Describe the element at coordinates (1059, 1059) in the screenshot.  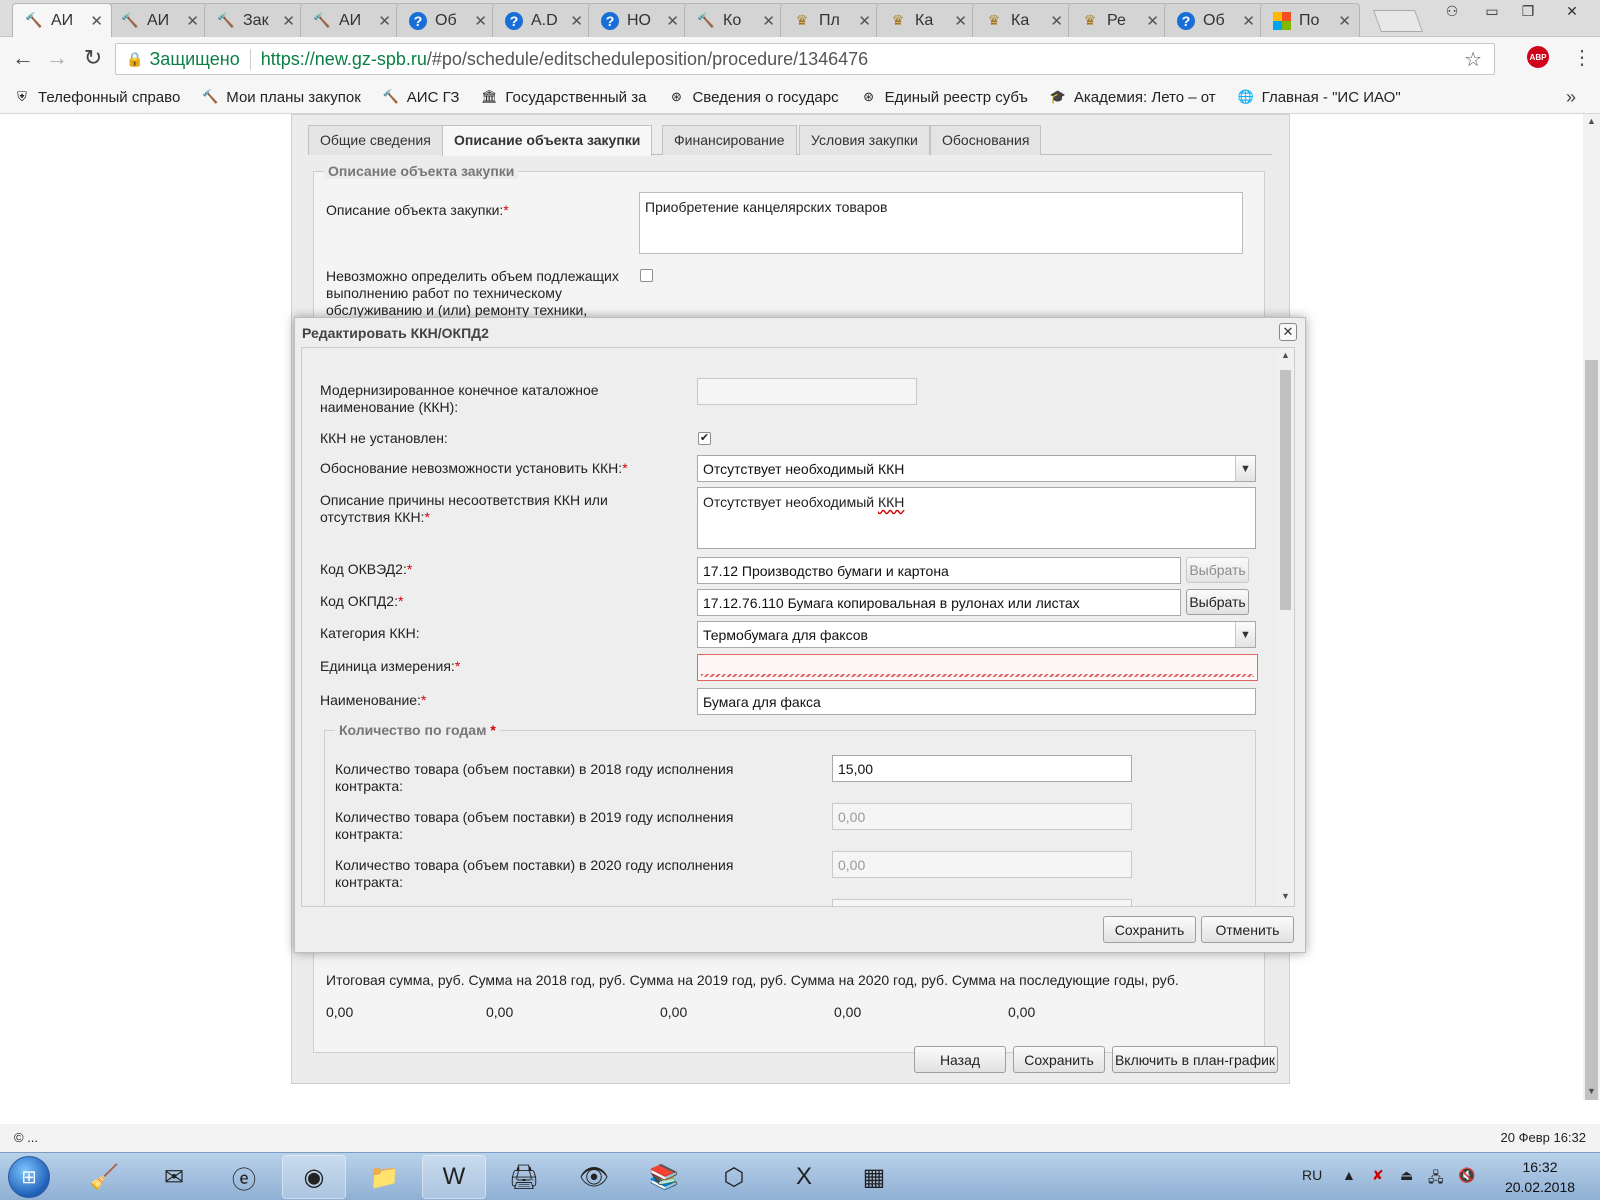
I see `page-save-button: Сохранить` at that location.